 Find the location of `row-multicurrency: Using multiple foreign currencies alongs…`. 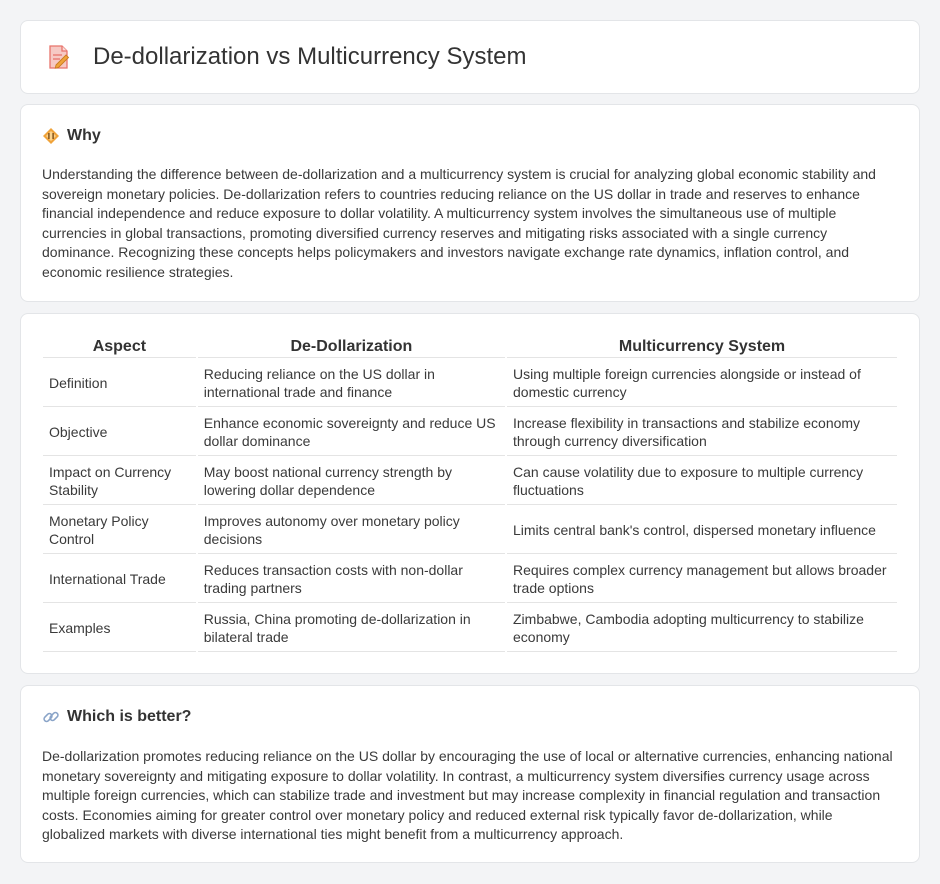

row-multicurrency: Using multiple foreign currencies alongs… is located at coordinates (702, 383).